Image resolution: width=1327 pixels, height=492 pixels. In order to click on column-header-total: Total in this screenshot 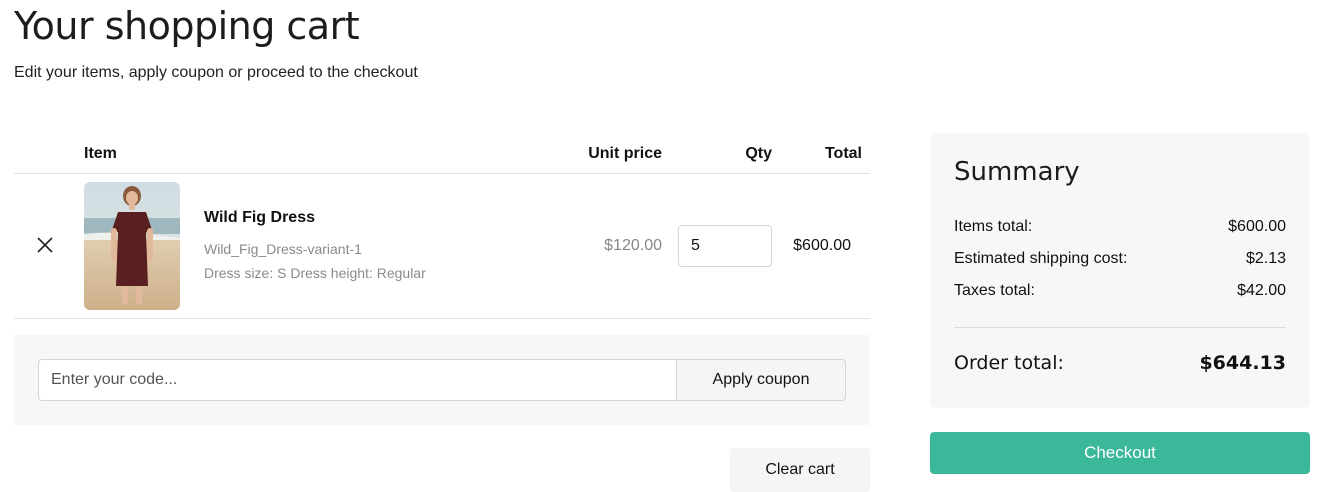, I will do `click(843, 153)`.